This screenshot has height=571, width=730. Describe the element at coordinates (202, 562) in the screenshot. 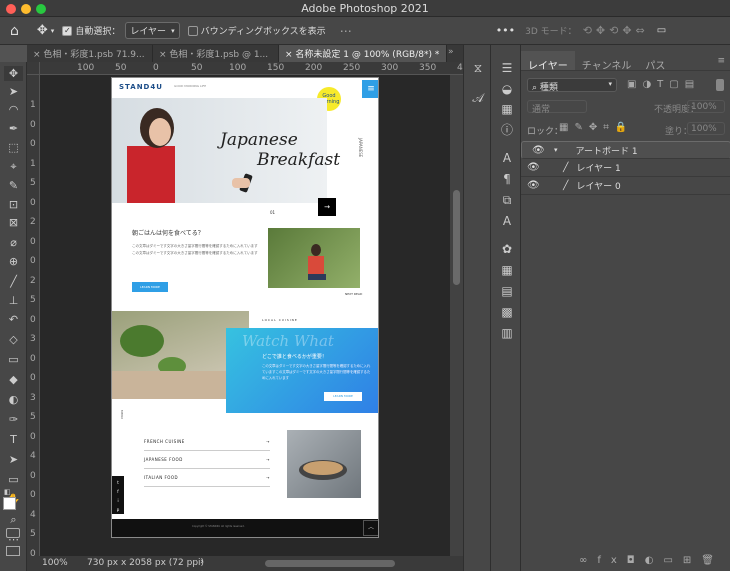

I see `status-menu-icon: ›` at that location.